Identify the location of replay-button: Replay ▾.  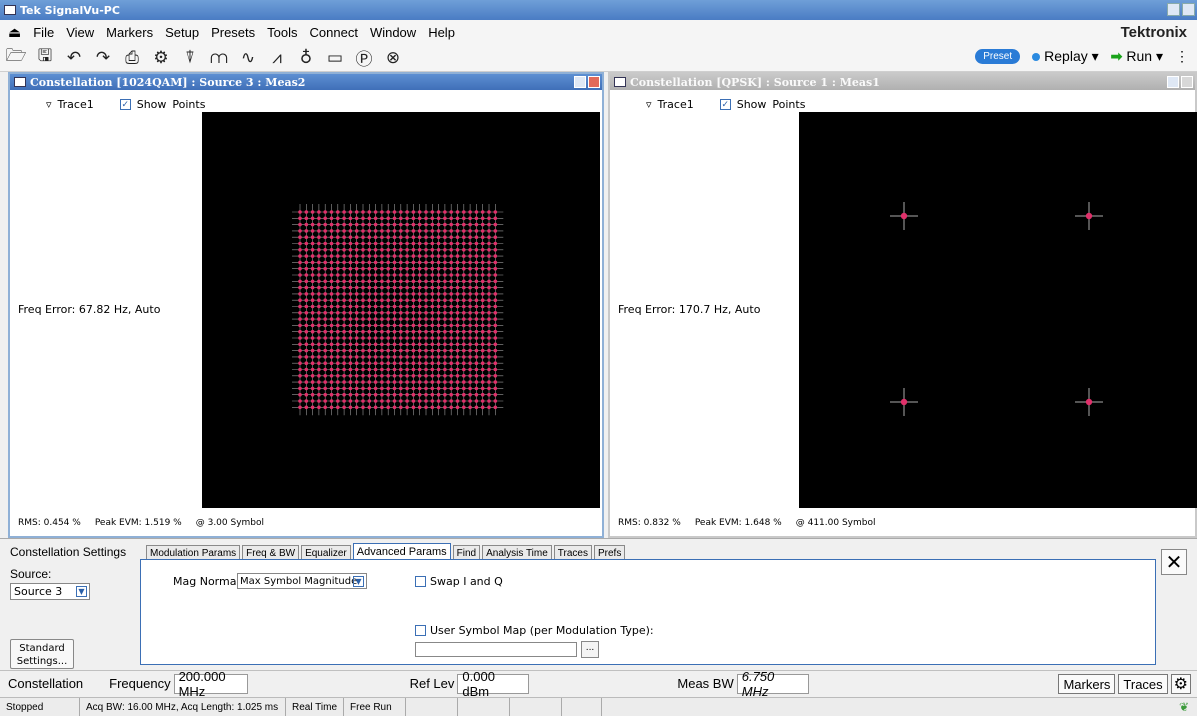
(1065, 56).